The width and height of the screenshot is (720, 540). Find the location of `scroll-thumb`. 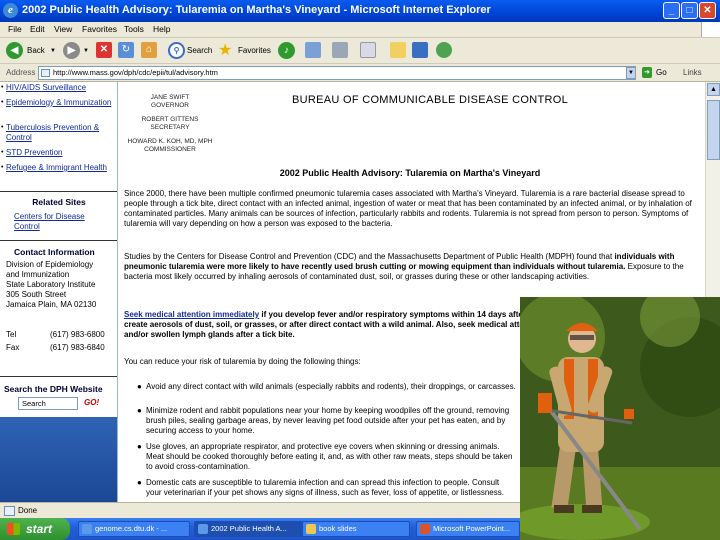

scroll-thumb is located at coordinates (713, 130).